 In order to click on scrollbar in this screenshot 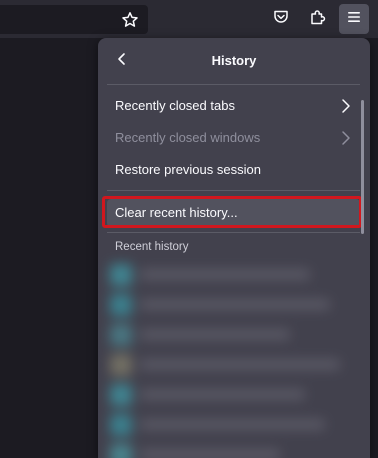, I will do `click(362, 167)`.